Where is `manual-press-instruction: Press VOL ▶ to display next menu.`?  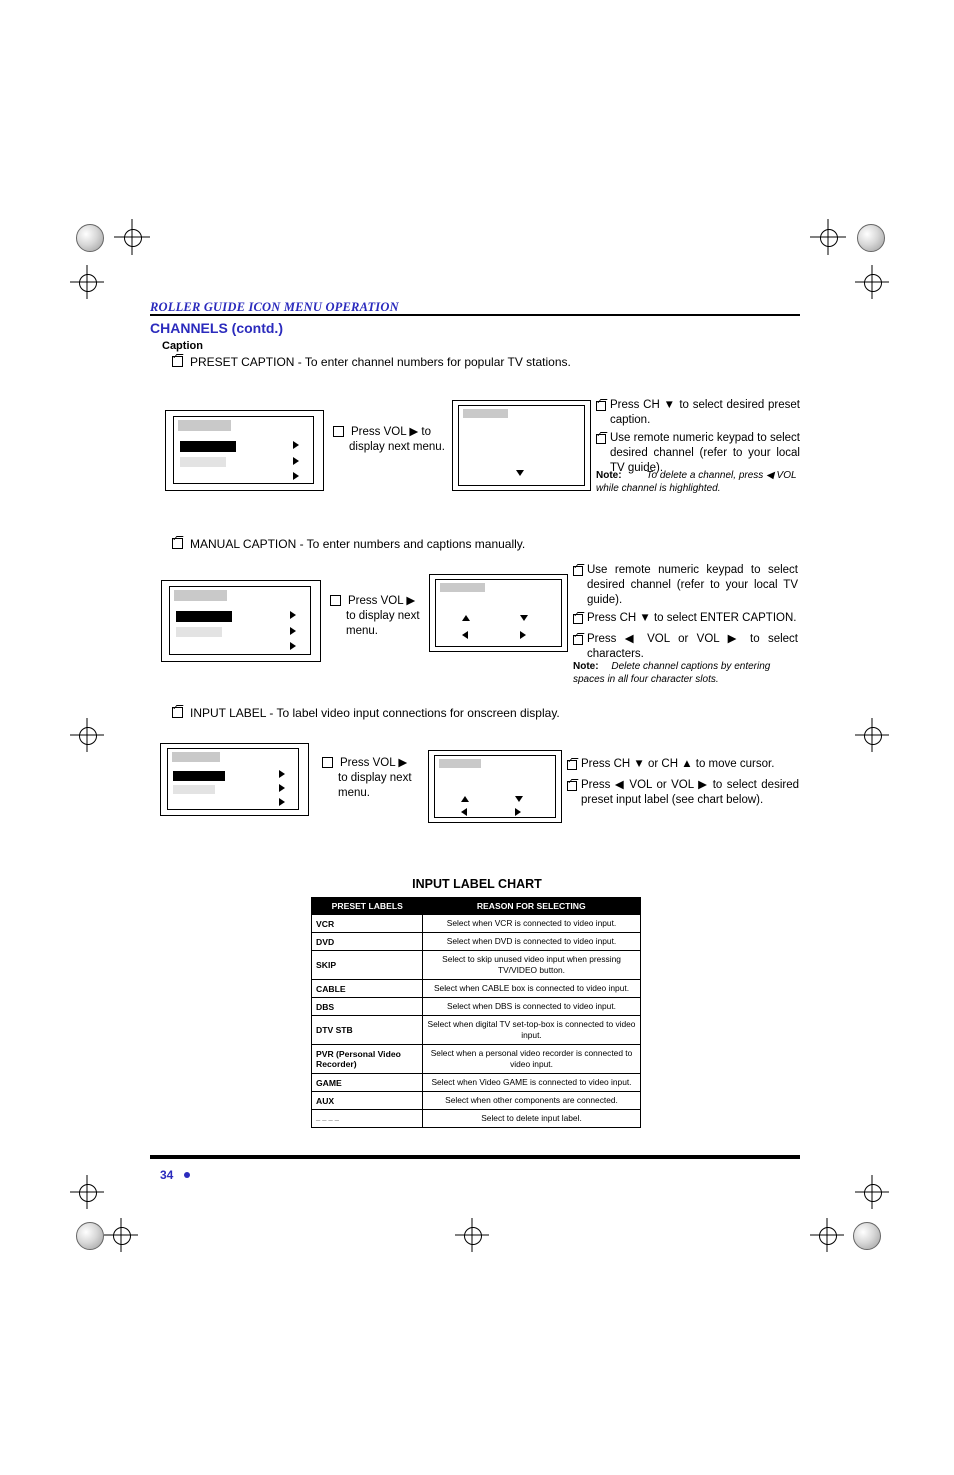
manual-press-instruction: Press VOL ▶ to display next menu. is located at coordinates (385, 616).